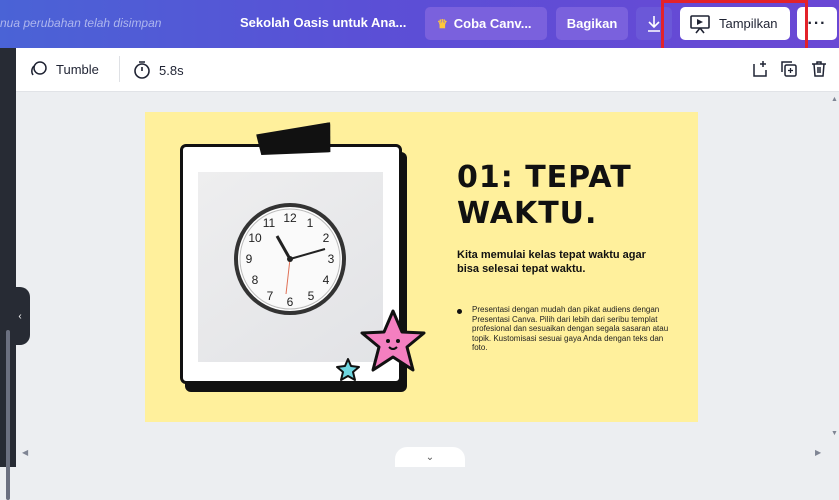 Image resolution: width=839 pixels, height=500 pixels. I want to click on scroll-left-arrow-icon: ◀, so click(25, 452).